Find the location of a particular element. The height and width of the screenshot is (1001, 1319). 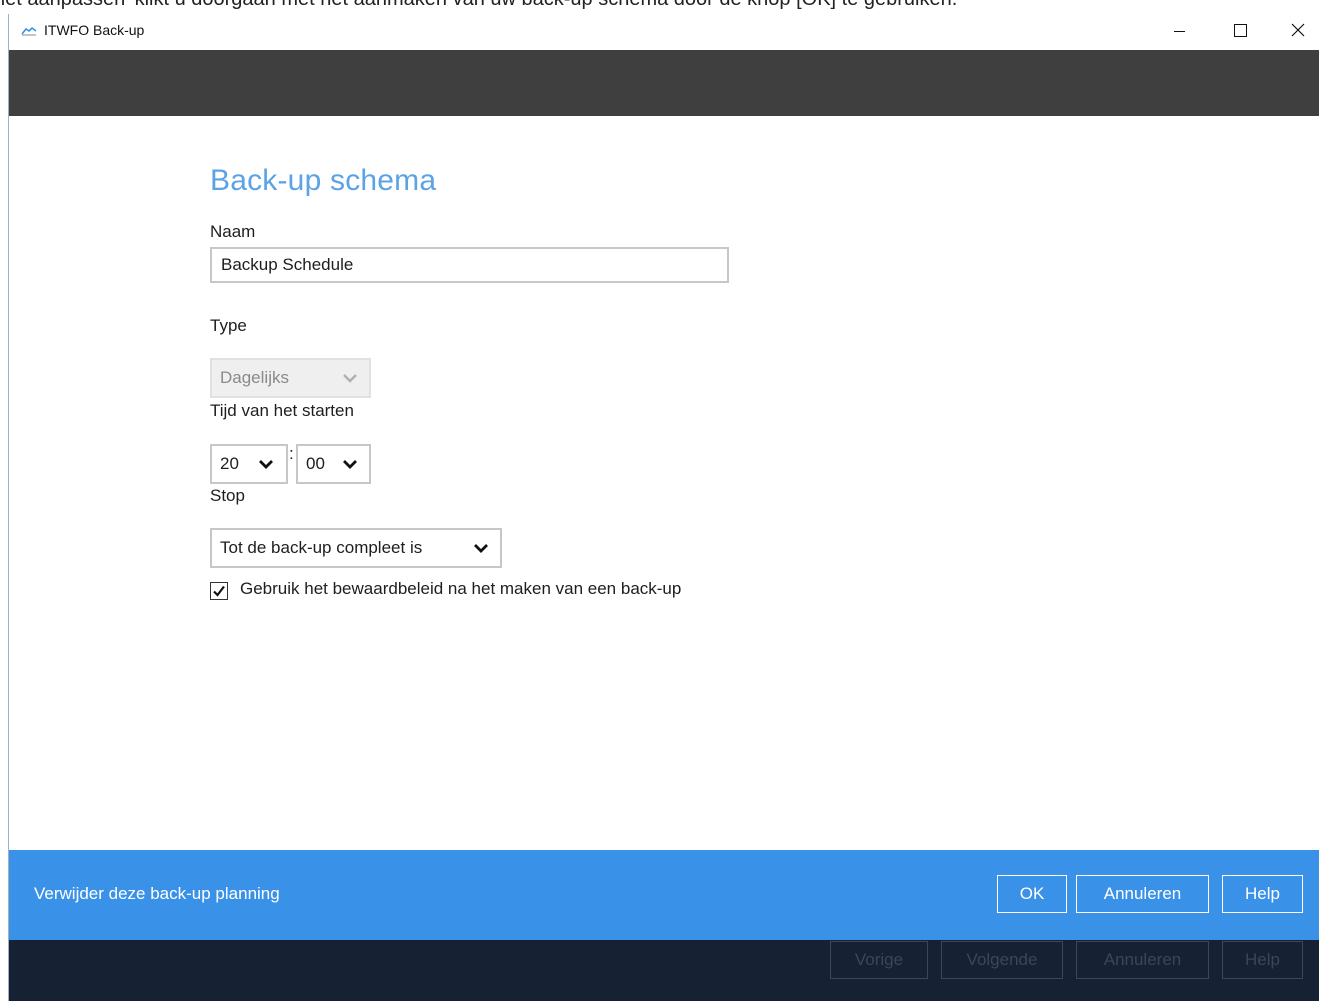

delete-schedule-link: Verwijder deze back-up planning is located at coordinates (157, 894).